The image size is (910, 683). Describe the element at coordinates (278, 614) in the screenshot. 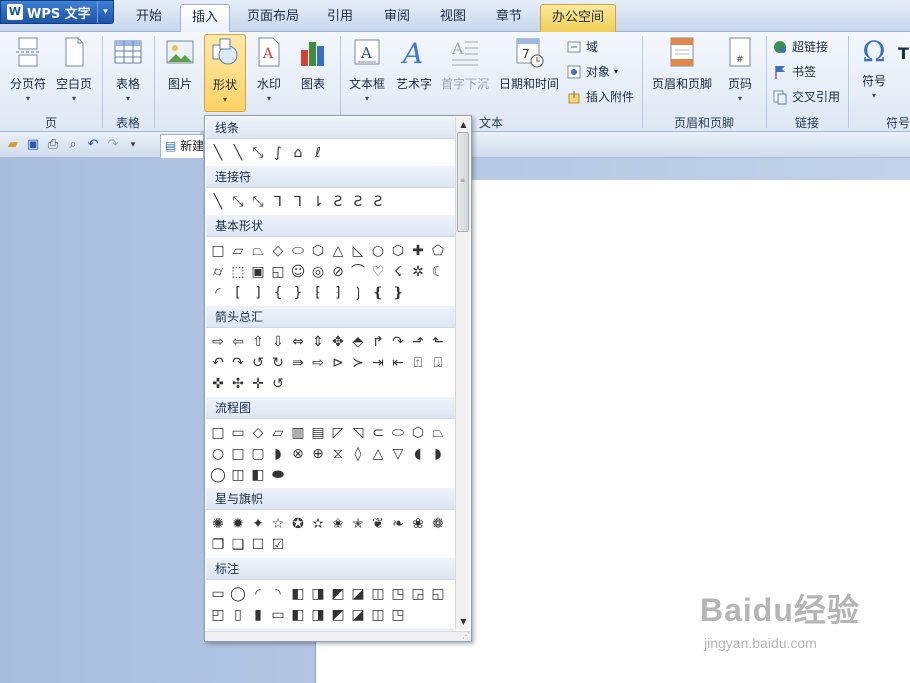

I see `shape-option: ▭` at that location.